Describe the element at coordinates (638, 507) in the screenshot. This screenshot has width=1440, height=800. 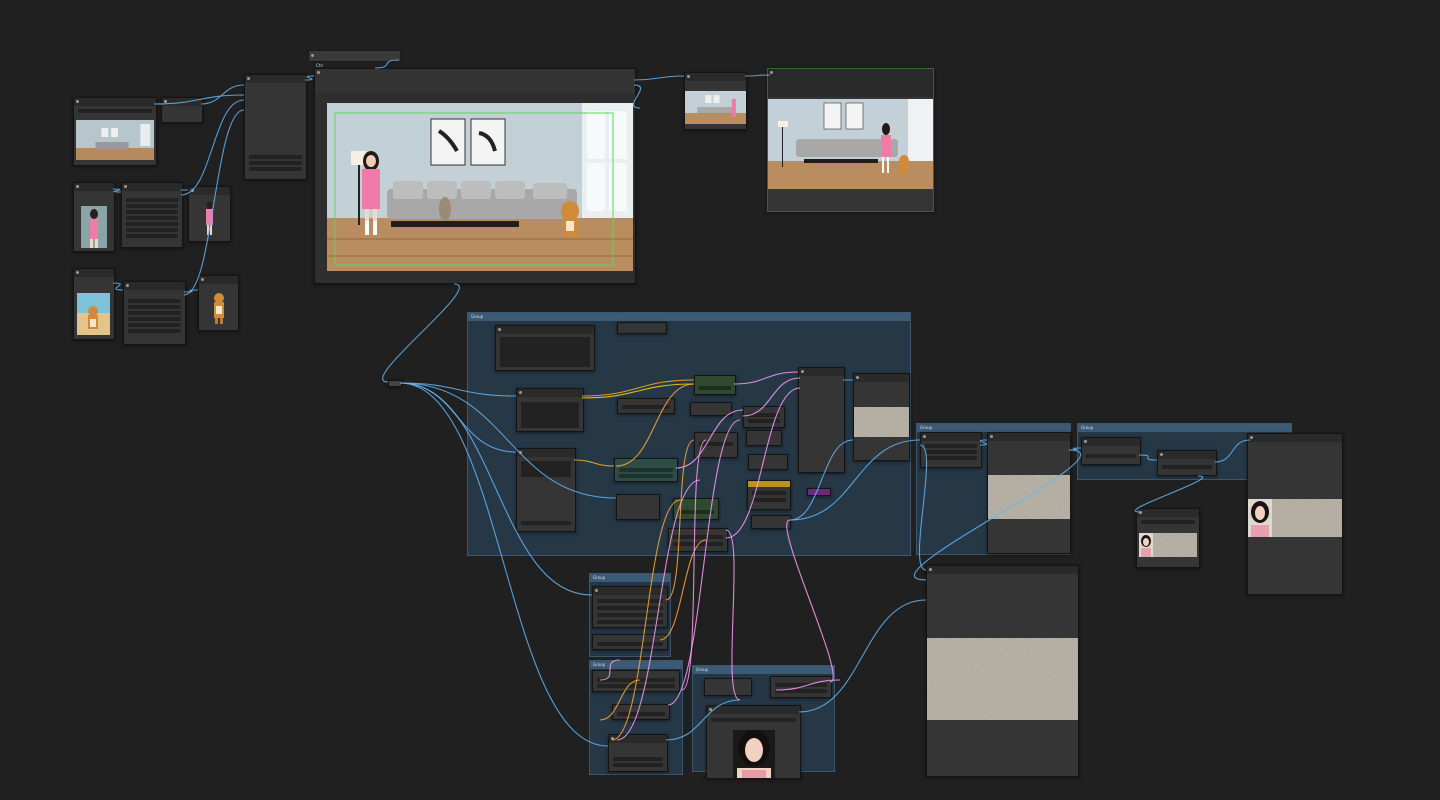
I see `small-node-c` at that location.